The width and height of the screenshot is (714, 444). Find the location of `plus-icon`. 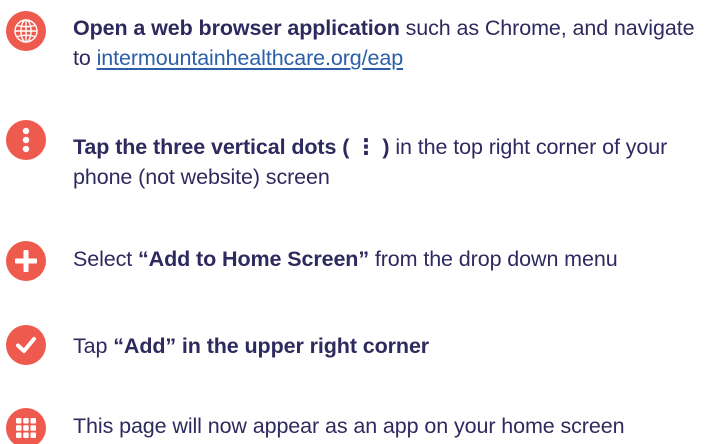

plus-icon is located at coordinates (26, 261).